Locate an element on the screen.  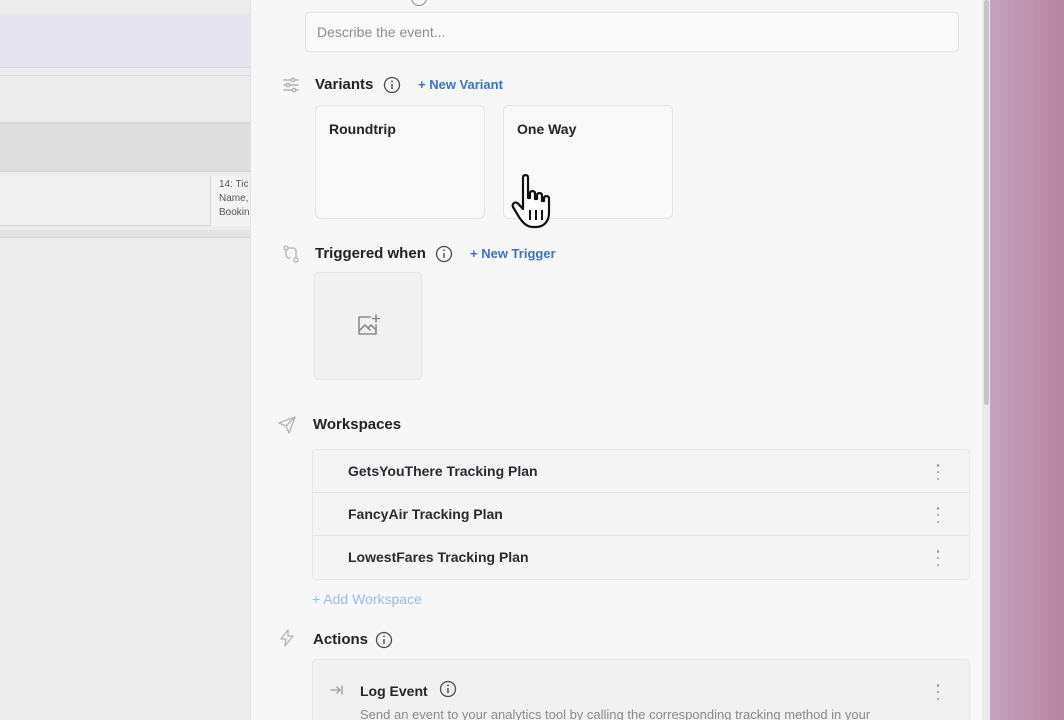
trigger-image-upload is located at coordinates (368, 326).